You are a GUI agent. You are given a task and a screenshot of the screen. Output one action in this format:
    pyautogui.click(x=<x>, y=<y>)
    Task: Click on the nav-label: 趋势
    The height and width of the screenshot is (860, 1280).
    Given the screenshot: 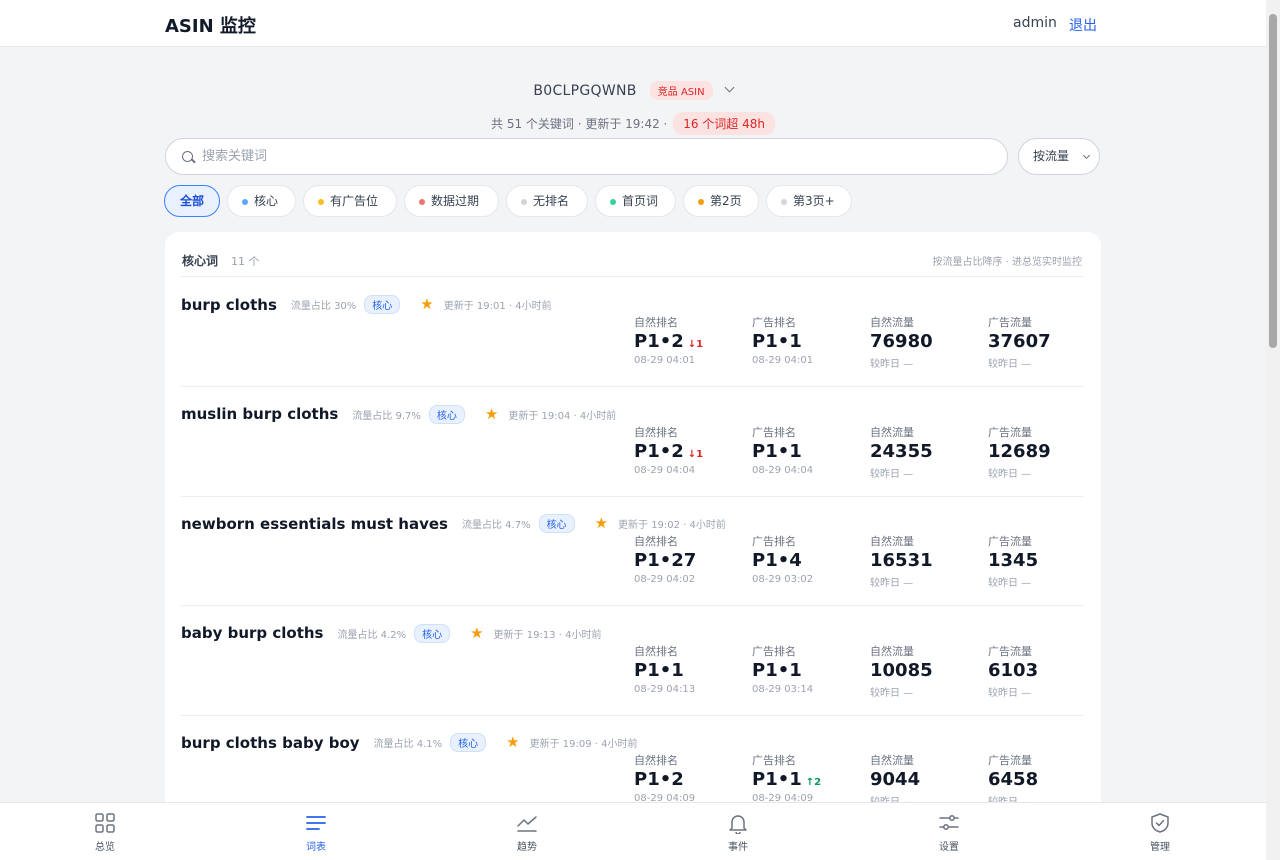 What is the action you would take?
    pyautogui.click(x=527, y=847)
    